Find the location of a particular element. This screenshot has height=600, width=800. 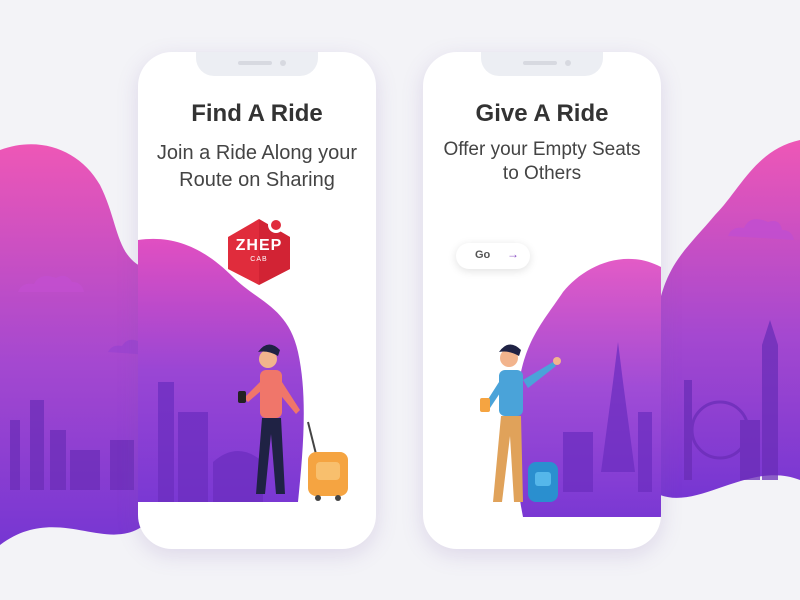

screen-subtitle: Join a Ride Along your Route on Sharing is located at coordinates (257, 167).